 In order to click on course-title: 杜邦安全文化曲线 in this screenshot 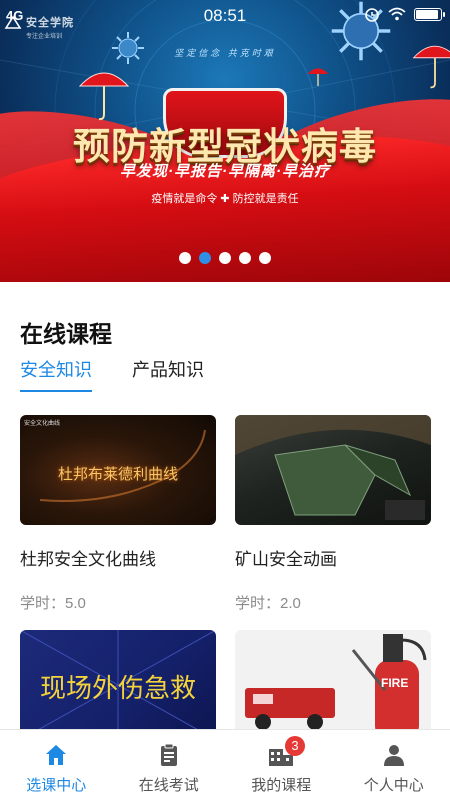, I will do `click(88, 559)`.